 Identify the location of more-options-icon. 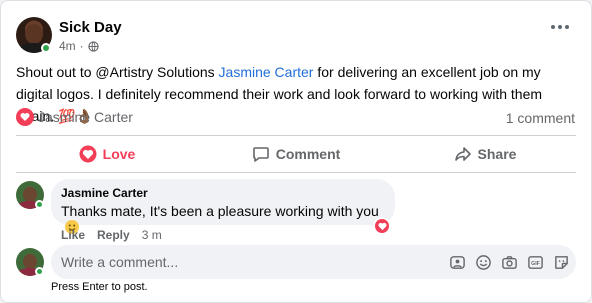
(560, 27).